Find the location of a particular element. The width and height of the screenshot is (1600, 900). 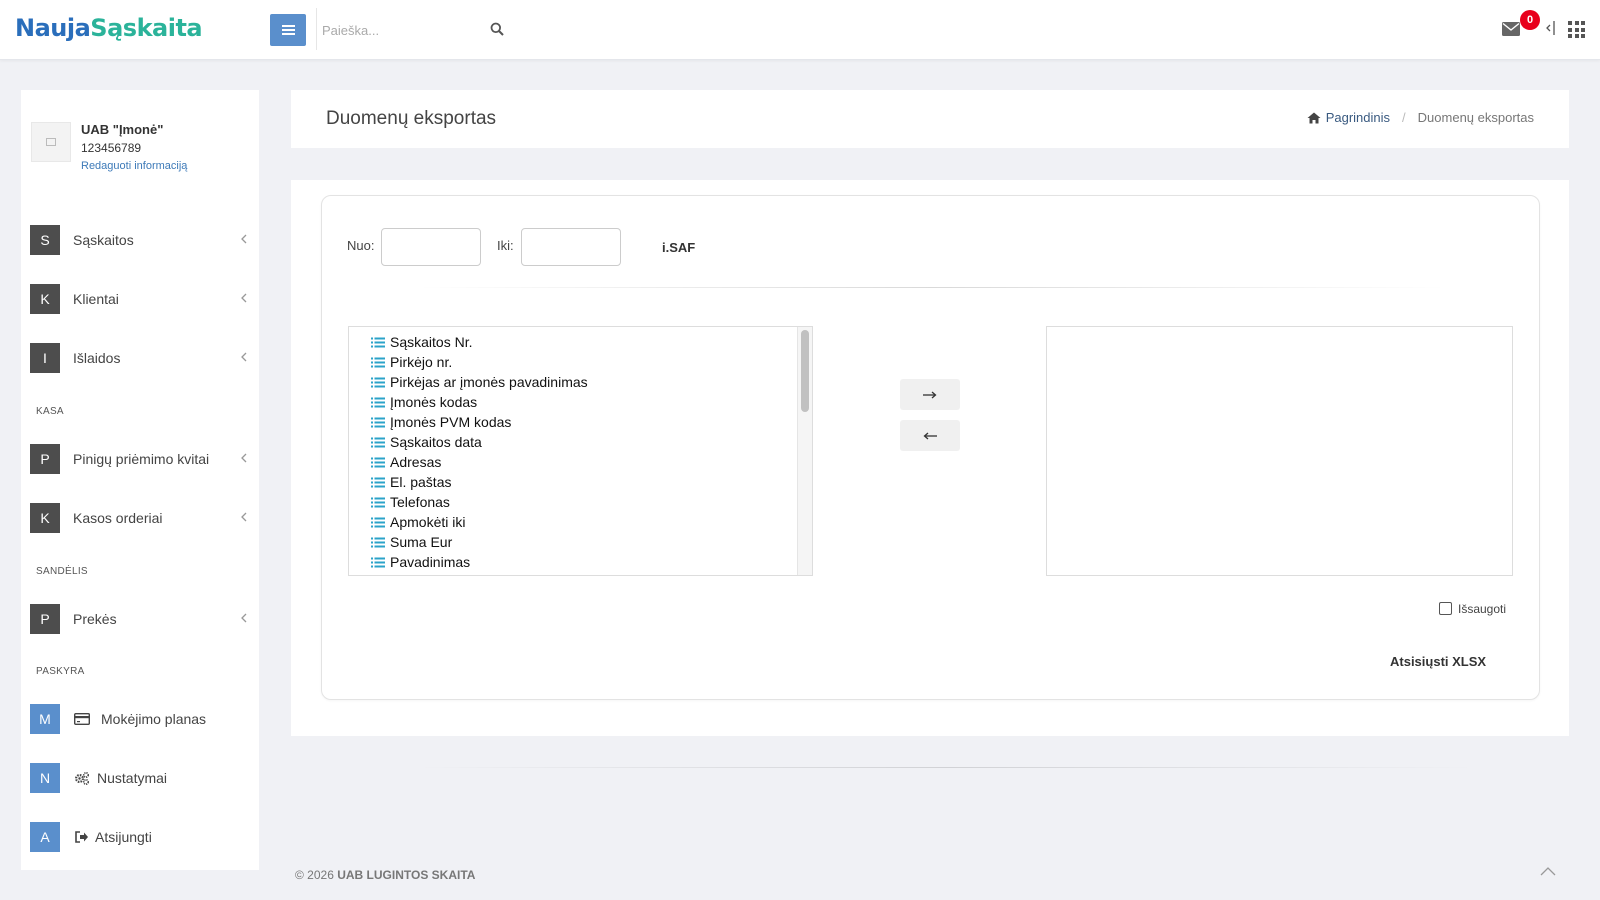

nav-label: Mokėjimo planas is located at coordinates (154, 719).